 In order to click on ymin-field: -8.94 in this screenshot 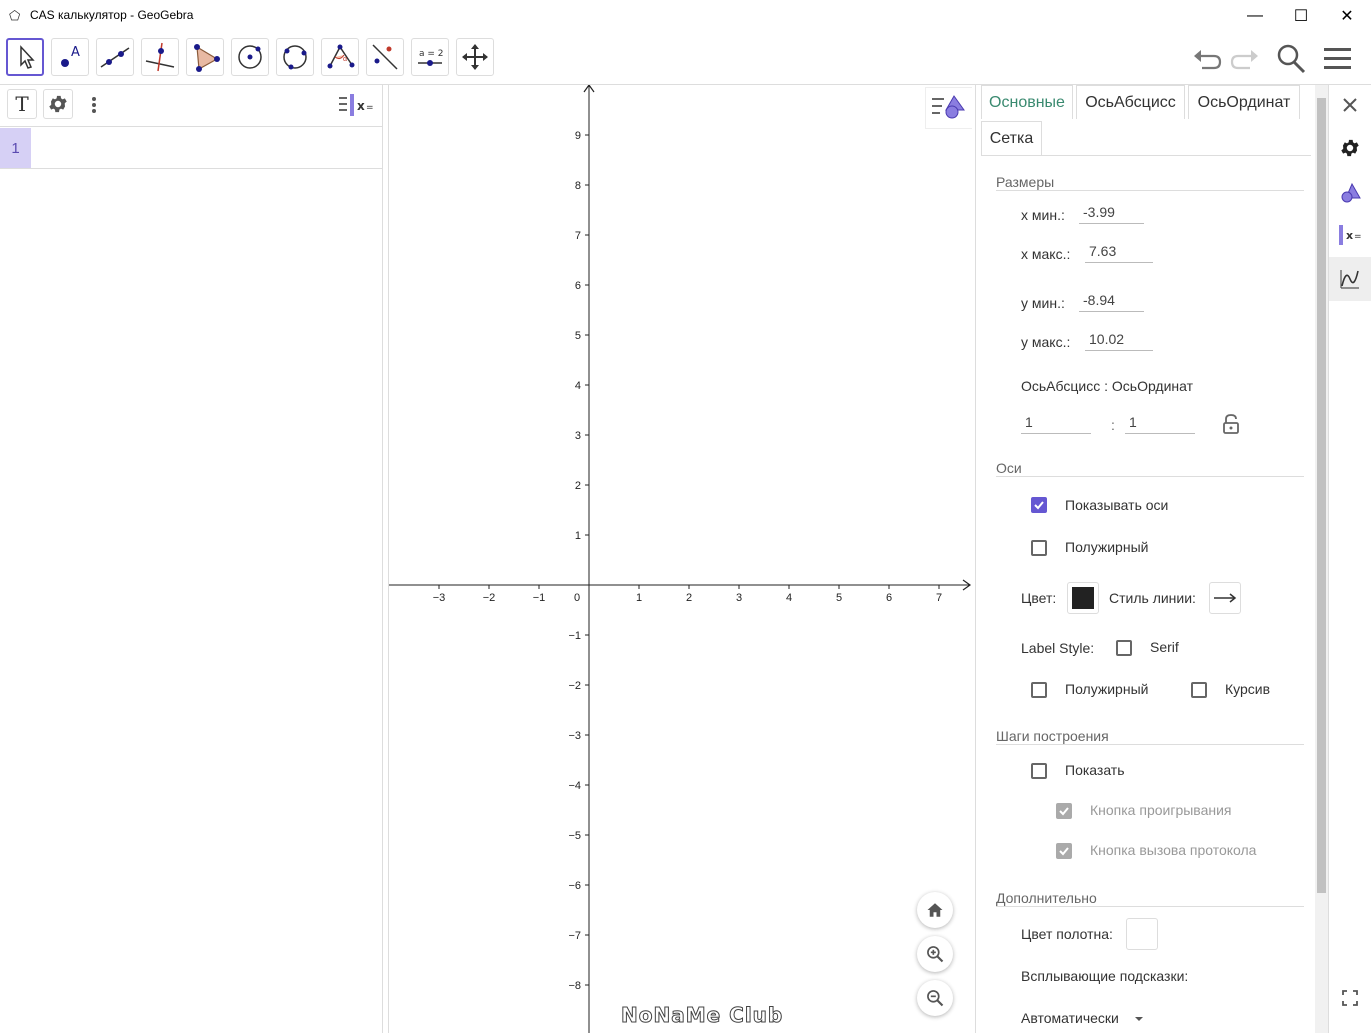, I will do `click(1111, 302)`.